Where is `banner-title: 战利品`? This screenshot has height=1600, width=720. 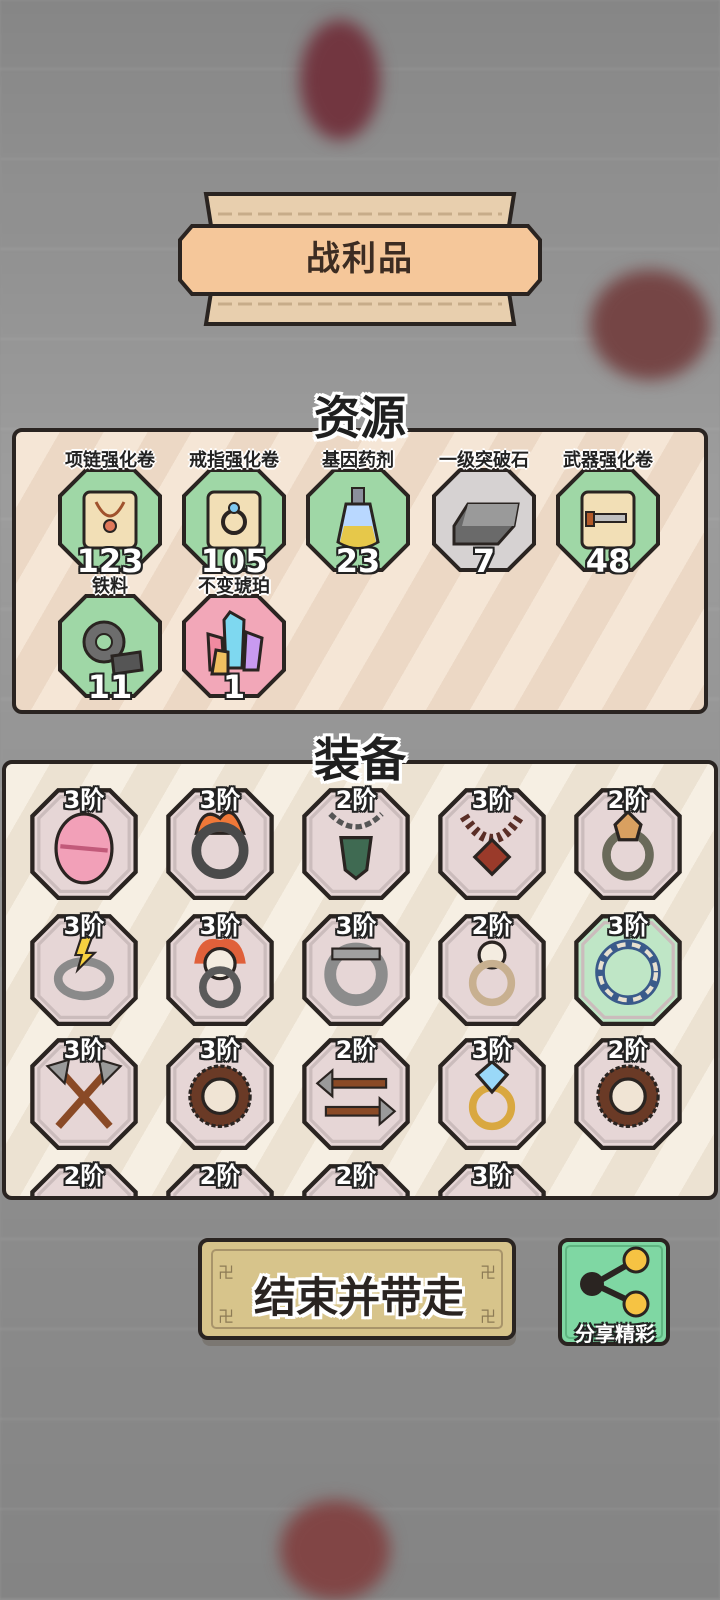
banner-title: 战利品 is located at coordinates (360, 259).